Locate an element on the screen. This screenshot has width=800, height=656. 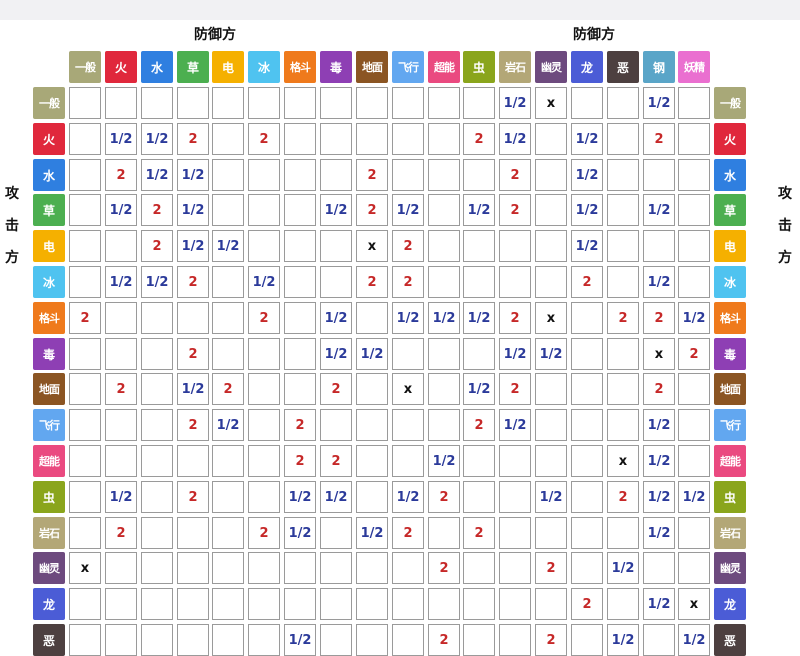
row-header-type-left: 火 is located at coordinates (49, 139).